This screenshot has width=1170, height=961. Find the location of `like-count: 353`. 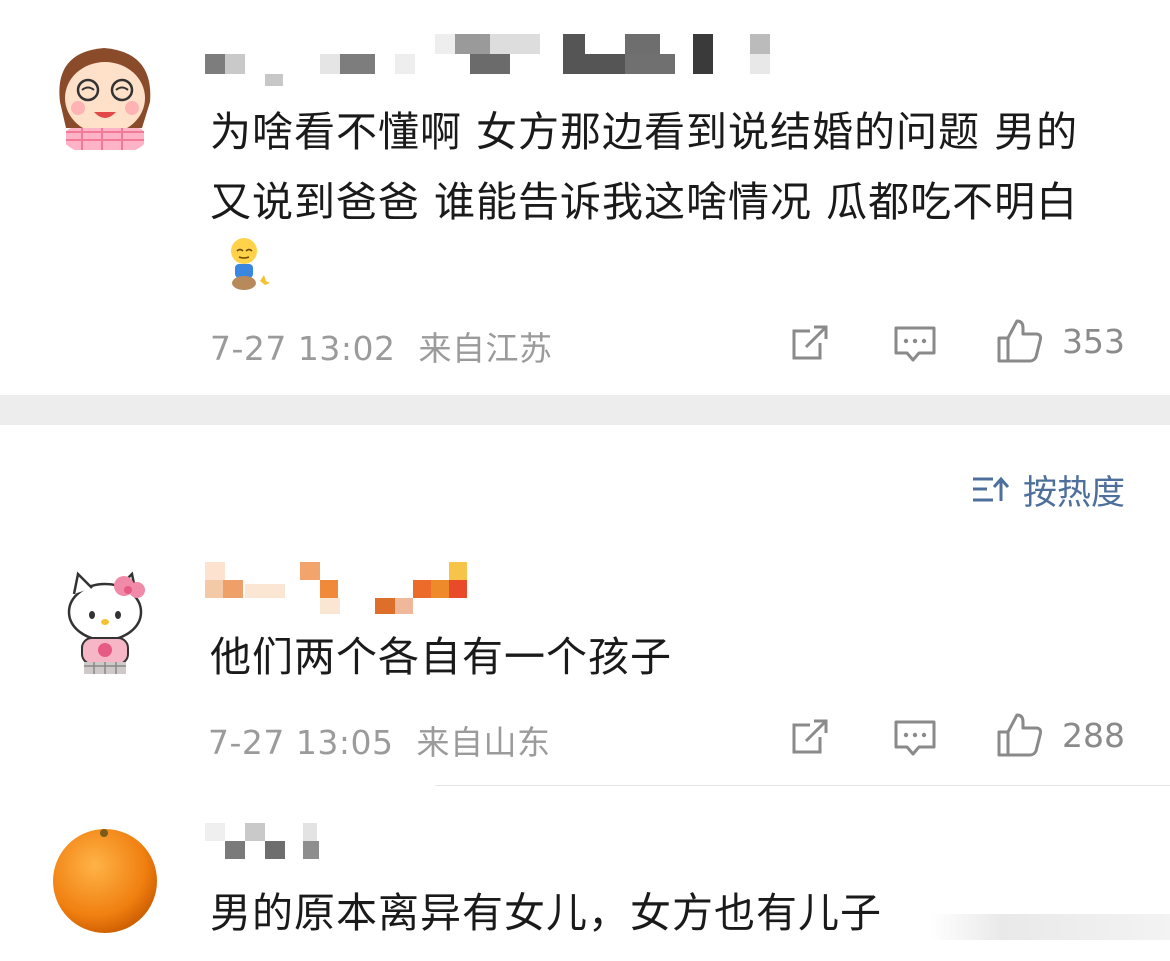

like-count: 353 is located at coordinates (1093, 341).